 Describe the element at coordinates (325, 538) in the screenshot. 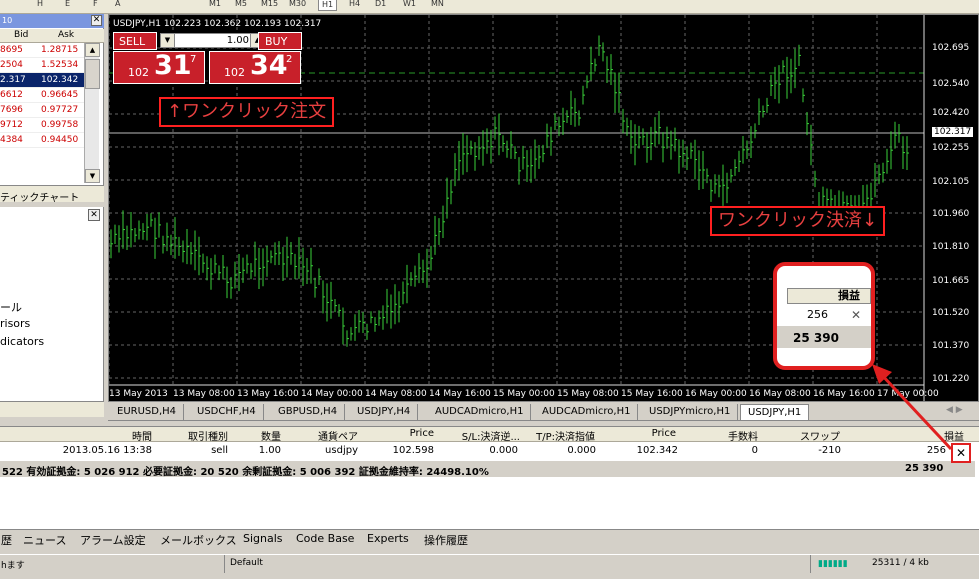

I see `tab-code-base: Code Base` at that location.